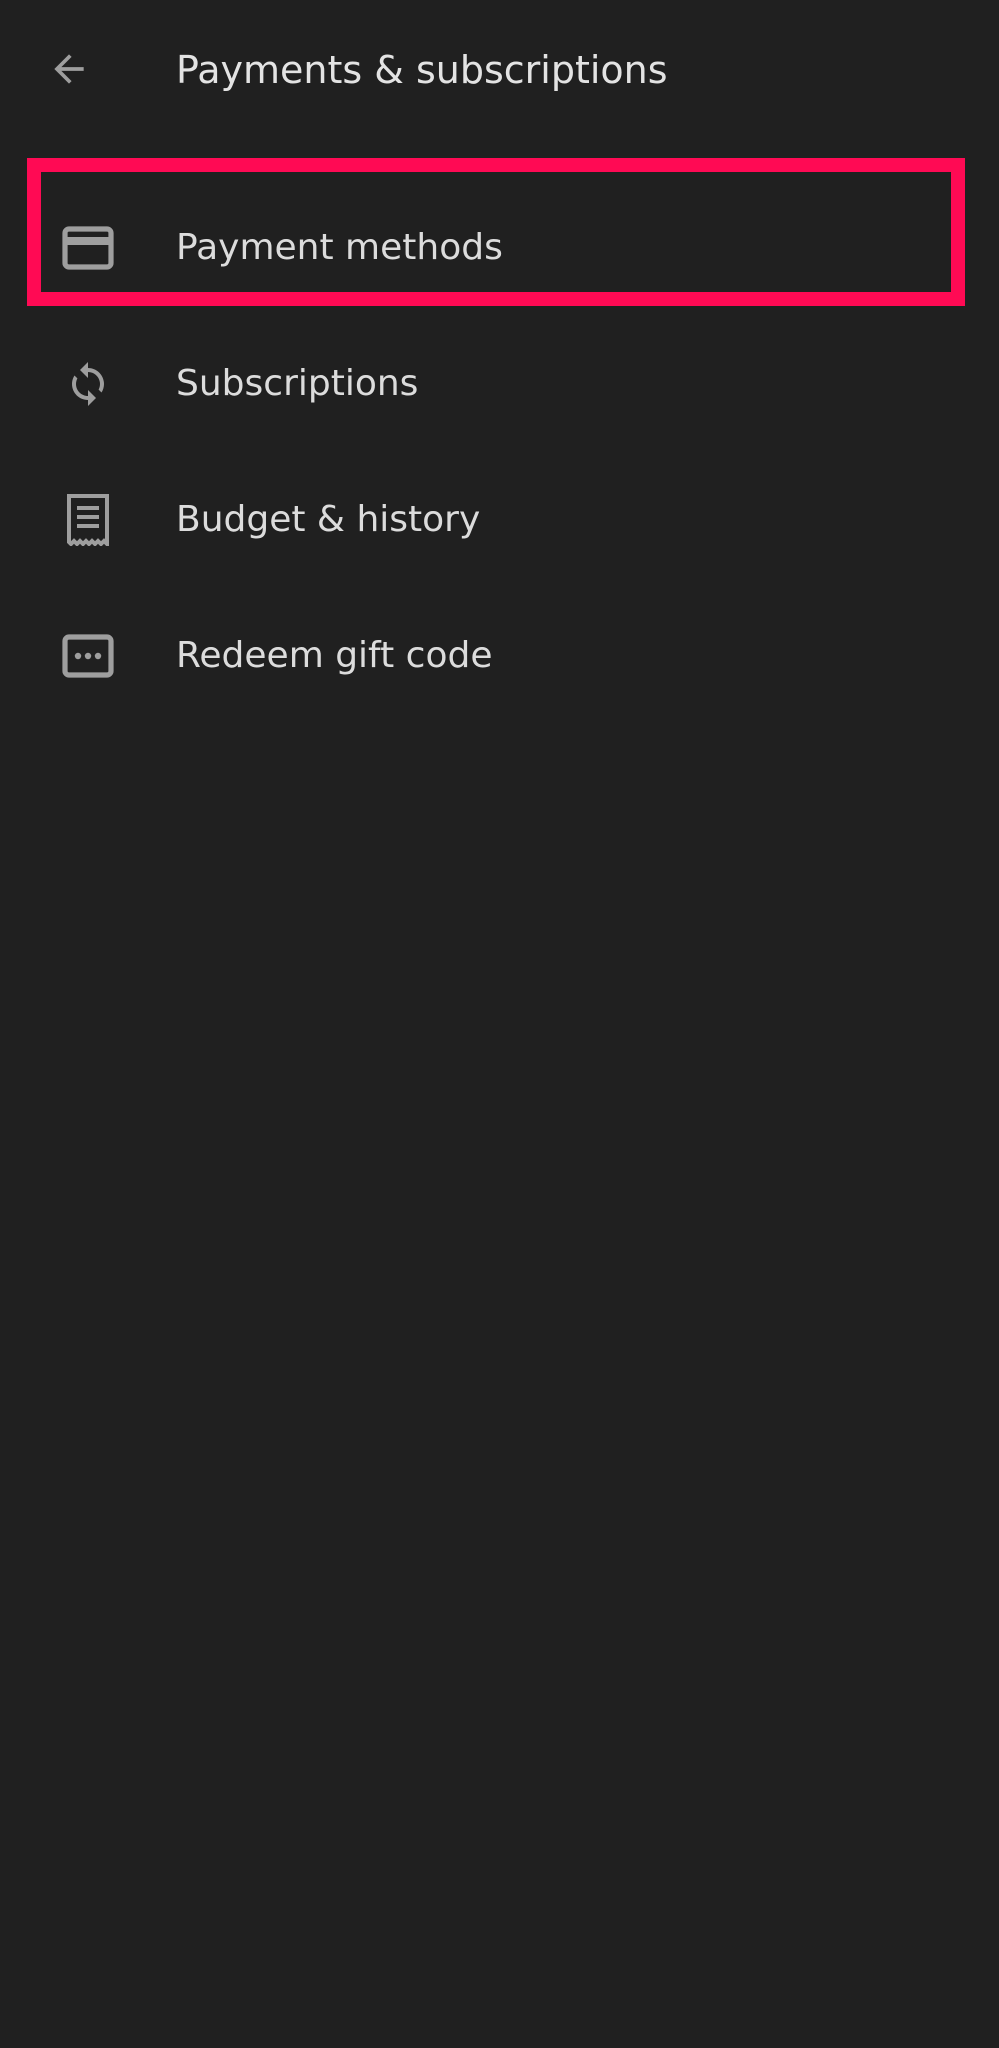  What do you see at coordinates (422, 70) in the screenshot?
I see `page-title: Payments & subscriptions` at bounding box center [422, 70].